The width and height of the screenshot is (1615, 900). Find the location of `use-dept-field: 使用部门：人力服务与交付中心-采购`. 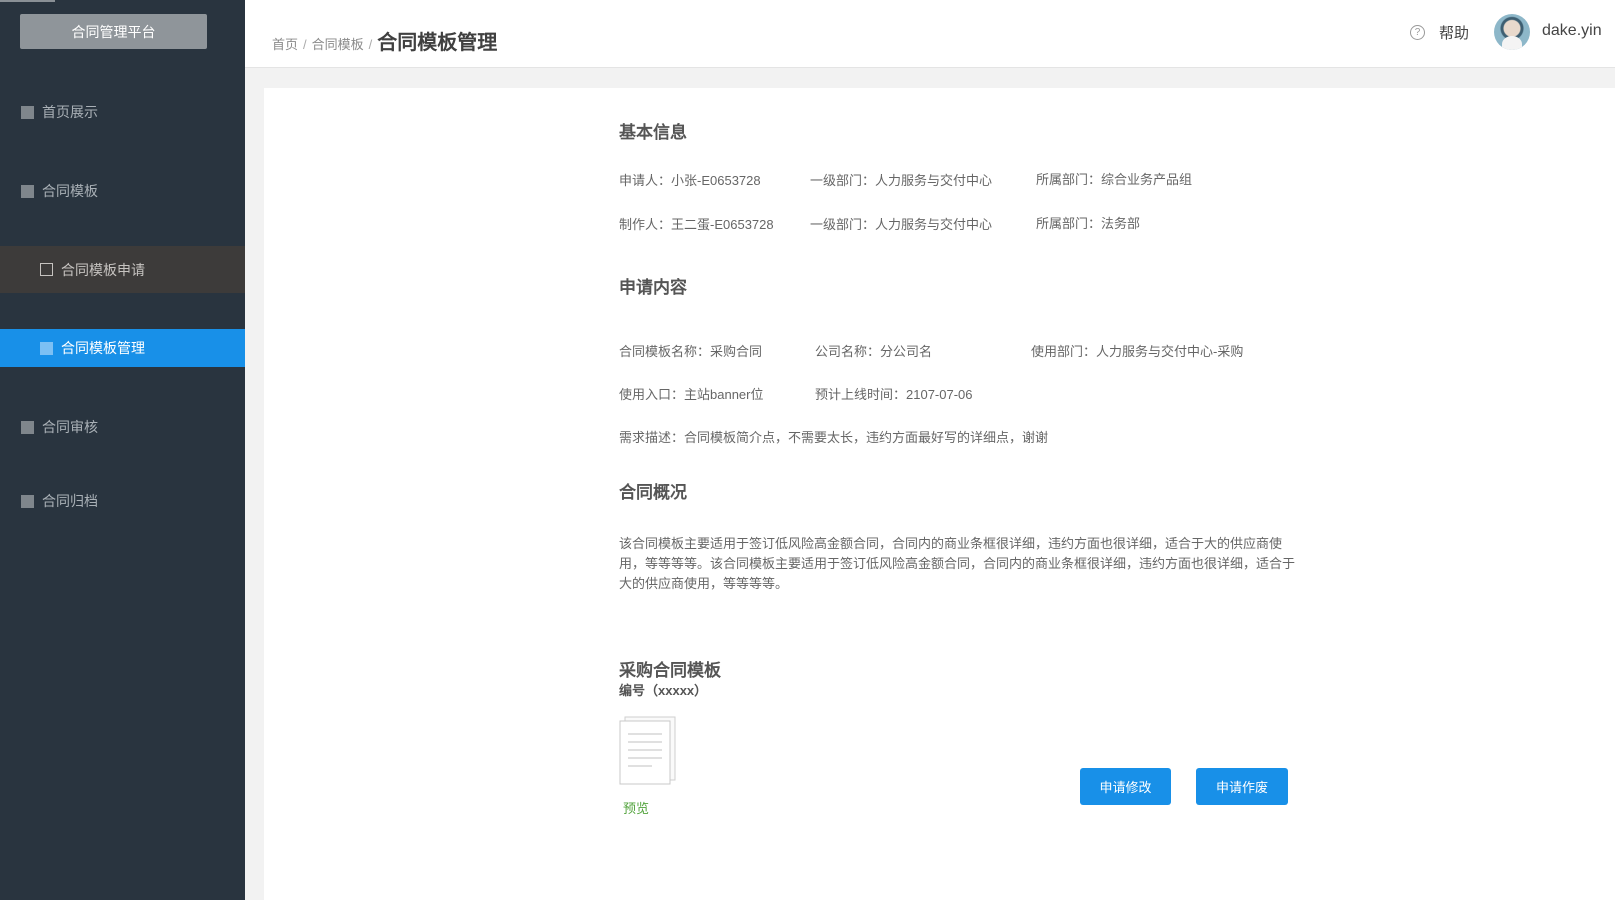

use-dept-field: 使用部门：人力服务与交付中心-采购 is located at coordinates (1137, 351).